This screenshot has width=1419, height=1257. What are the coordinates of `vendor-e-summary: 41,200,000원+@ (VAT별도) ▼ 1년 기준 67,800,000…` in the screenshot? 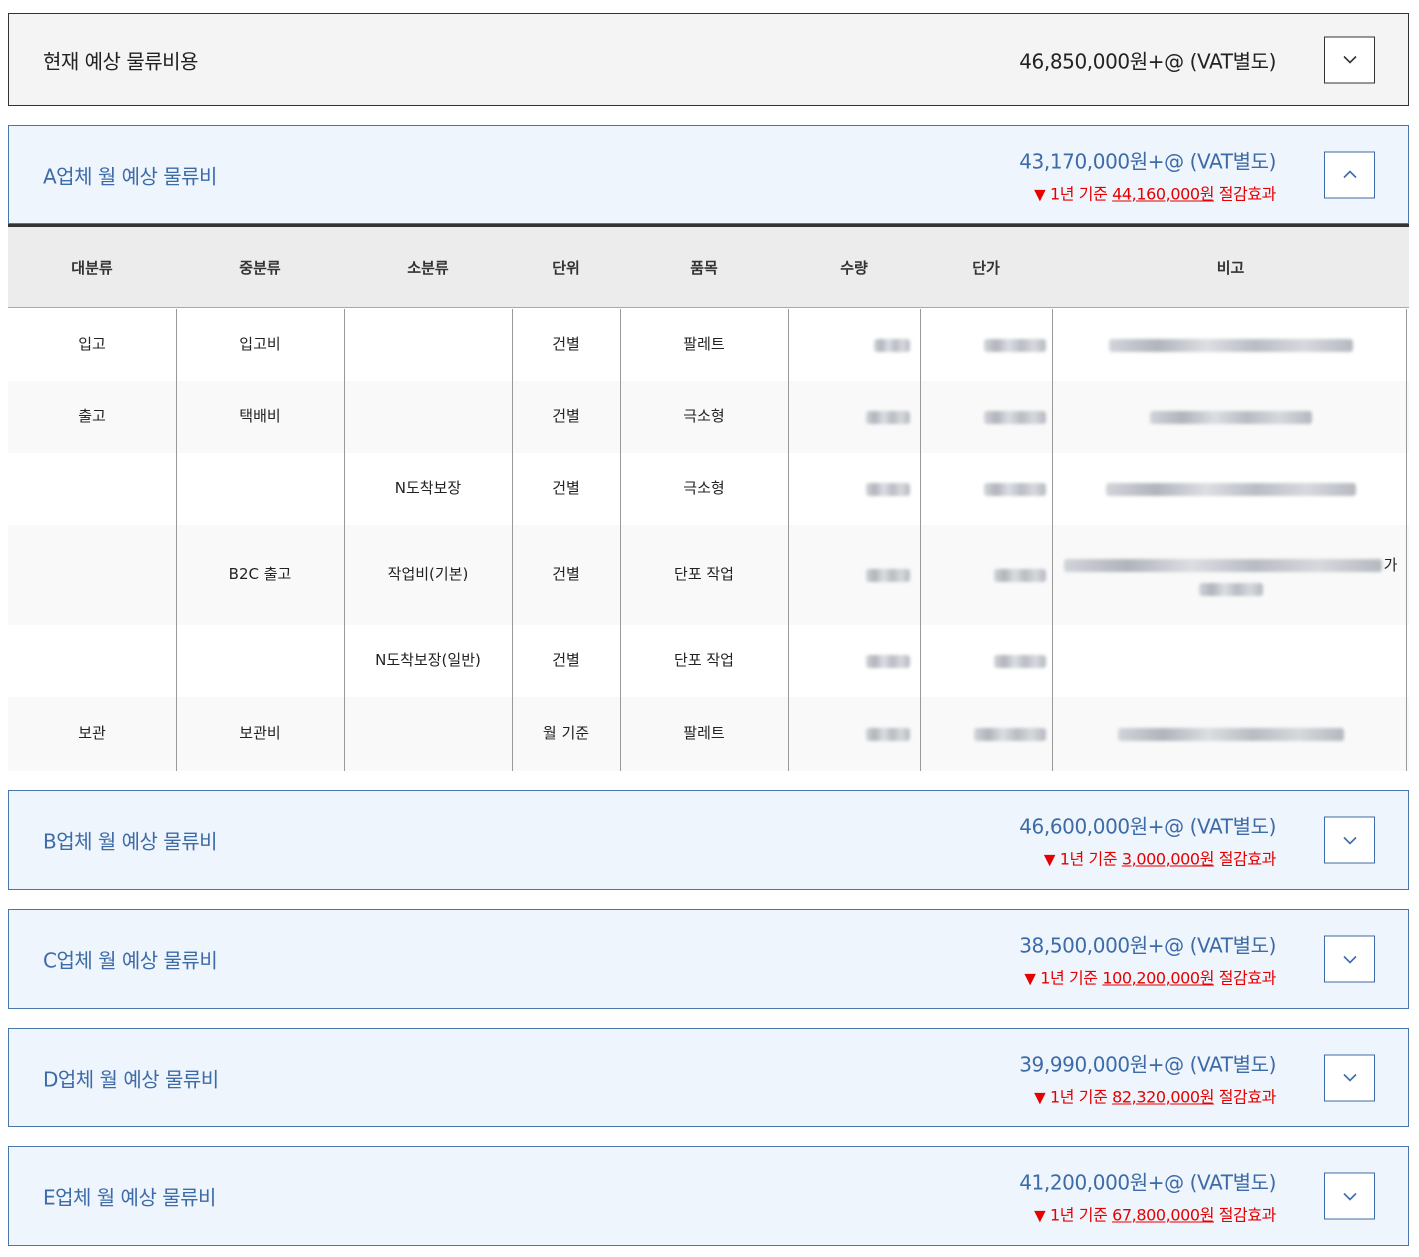 It's located at (1147, 1196).